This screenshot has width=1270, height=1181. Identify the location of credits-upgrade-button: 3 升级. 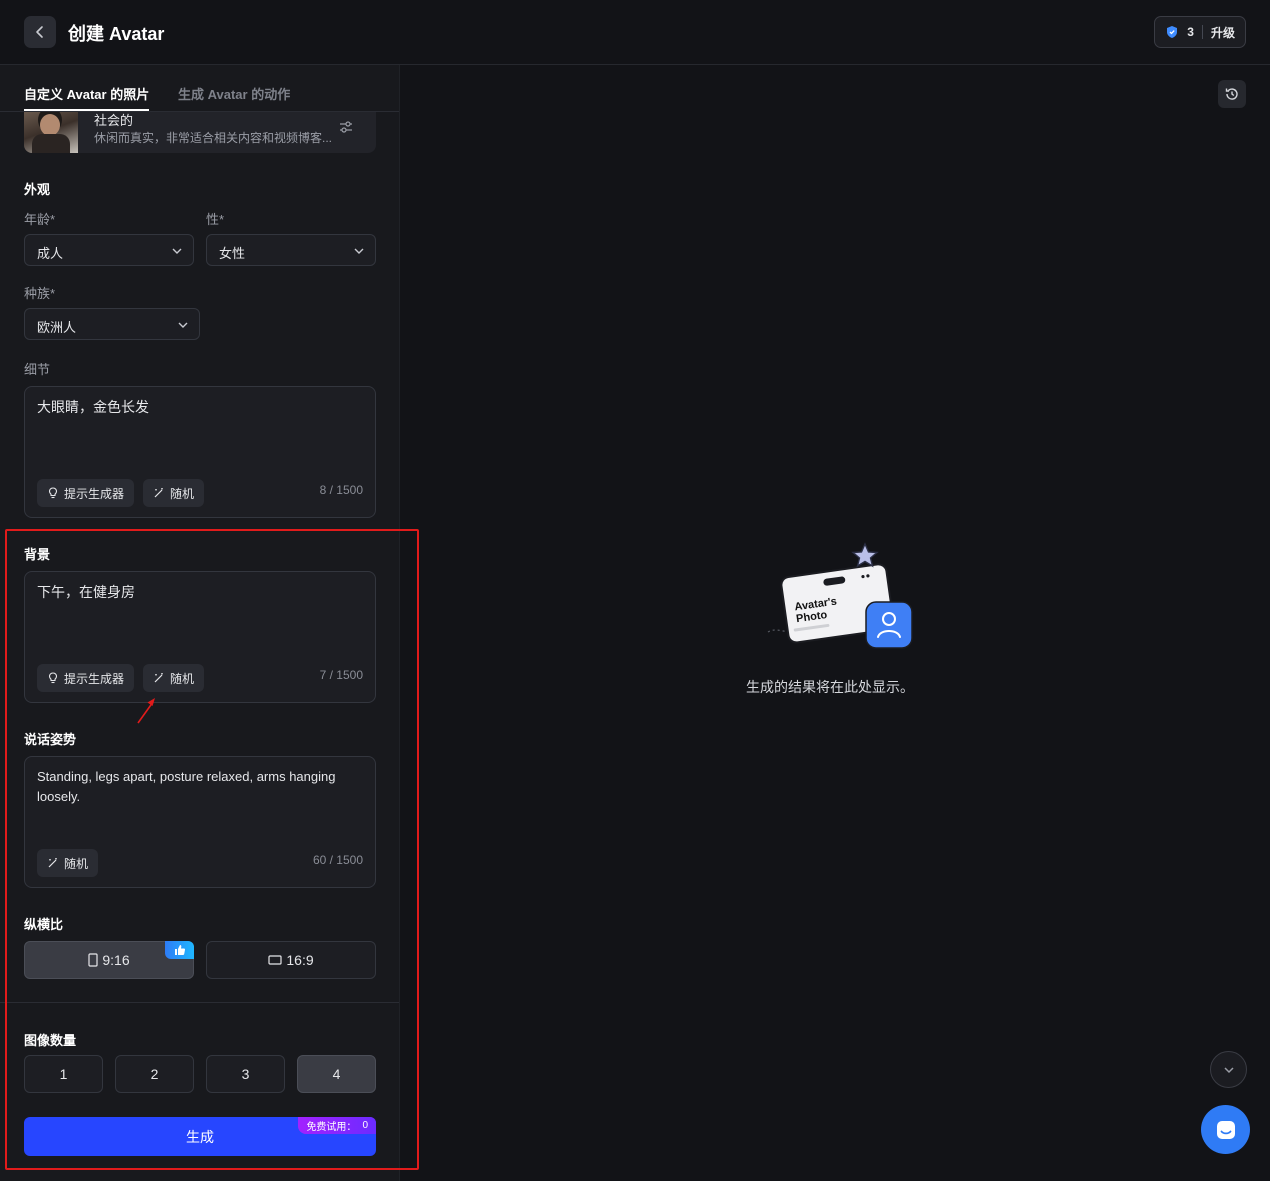
(1200, 32).